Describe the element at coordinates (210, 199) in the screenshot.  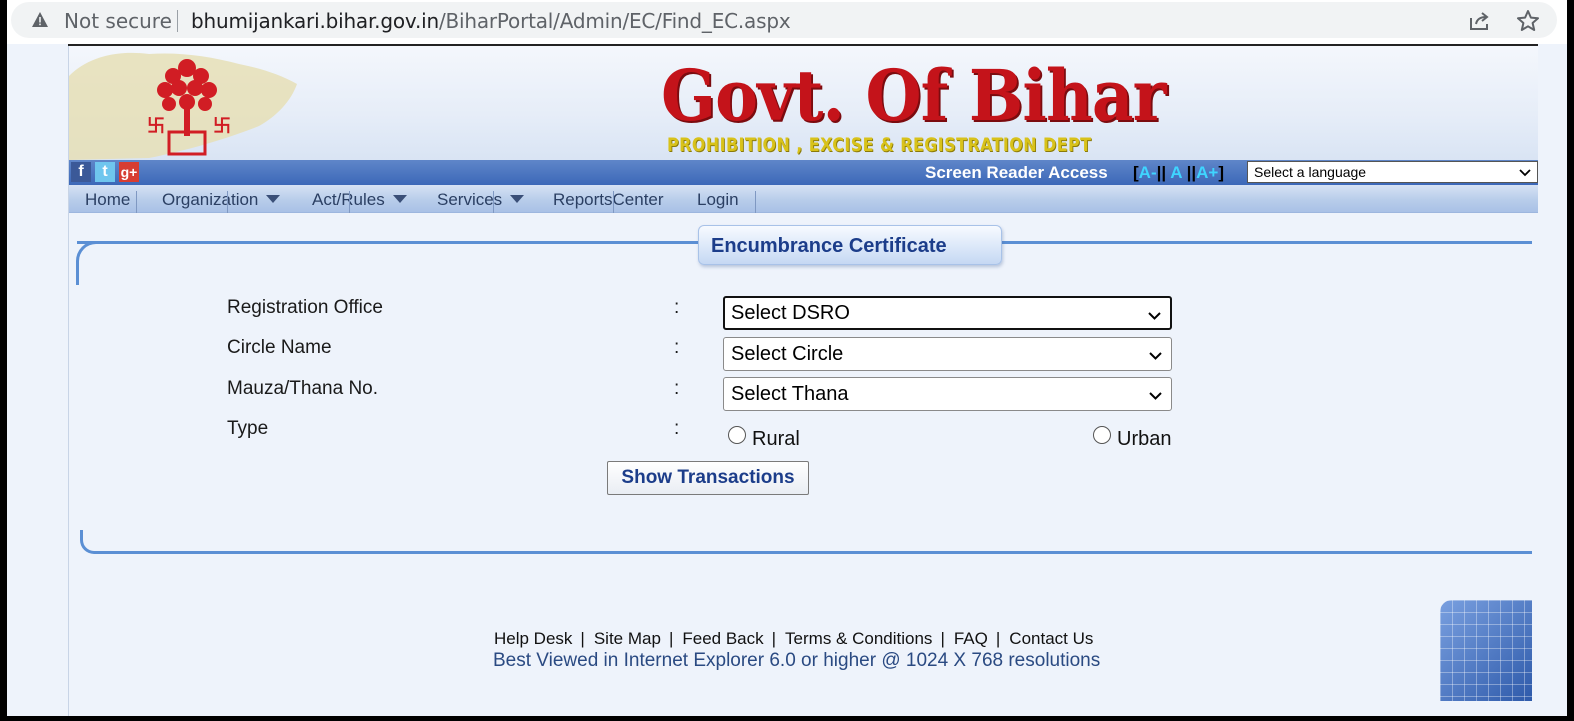
I see `nav-organization-label: Organization` at that location.